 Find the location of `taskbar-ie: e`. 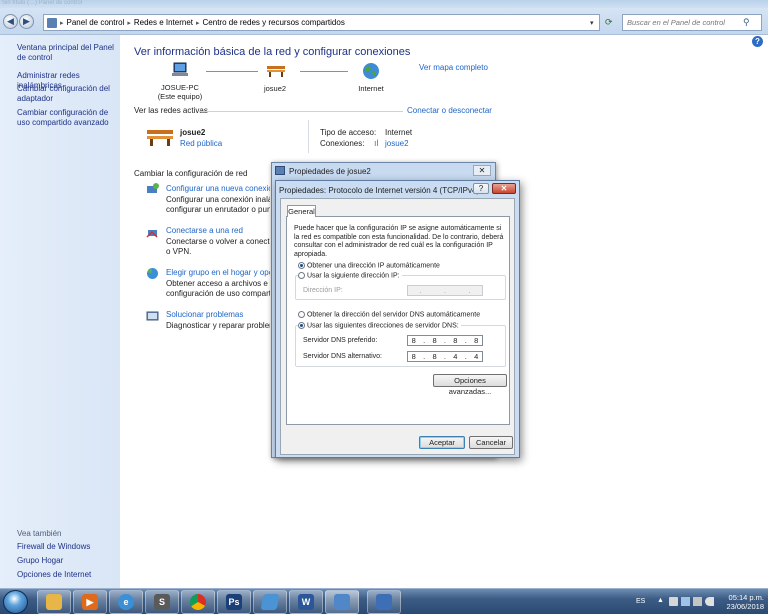

taskbar-ie: e is located at coordinates (126, 602).